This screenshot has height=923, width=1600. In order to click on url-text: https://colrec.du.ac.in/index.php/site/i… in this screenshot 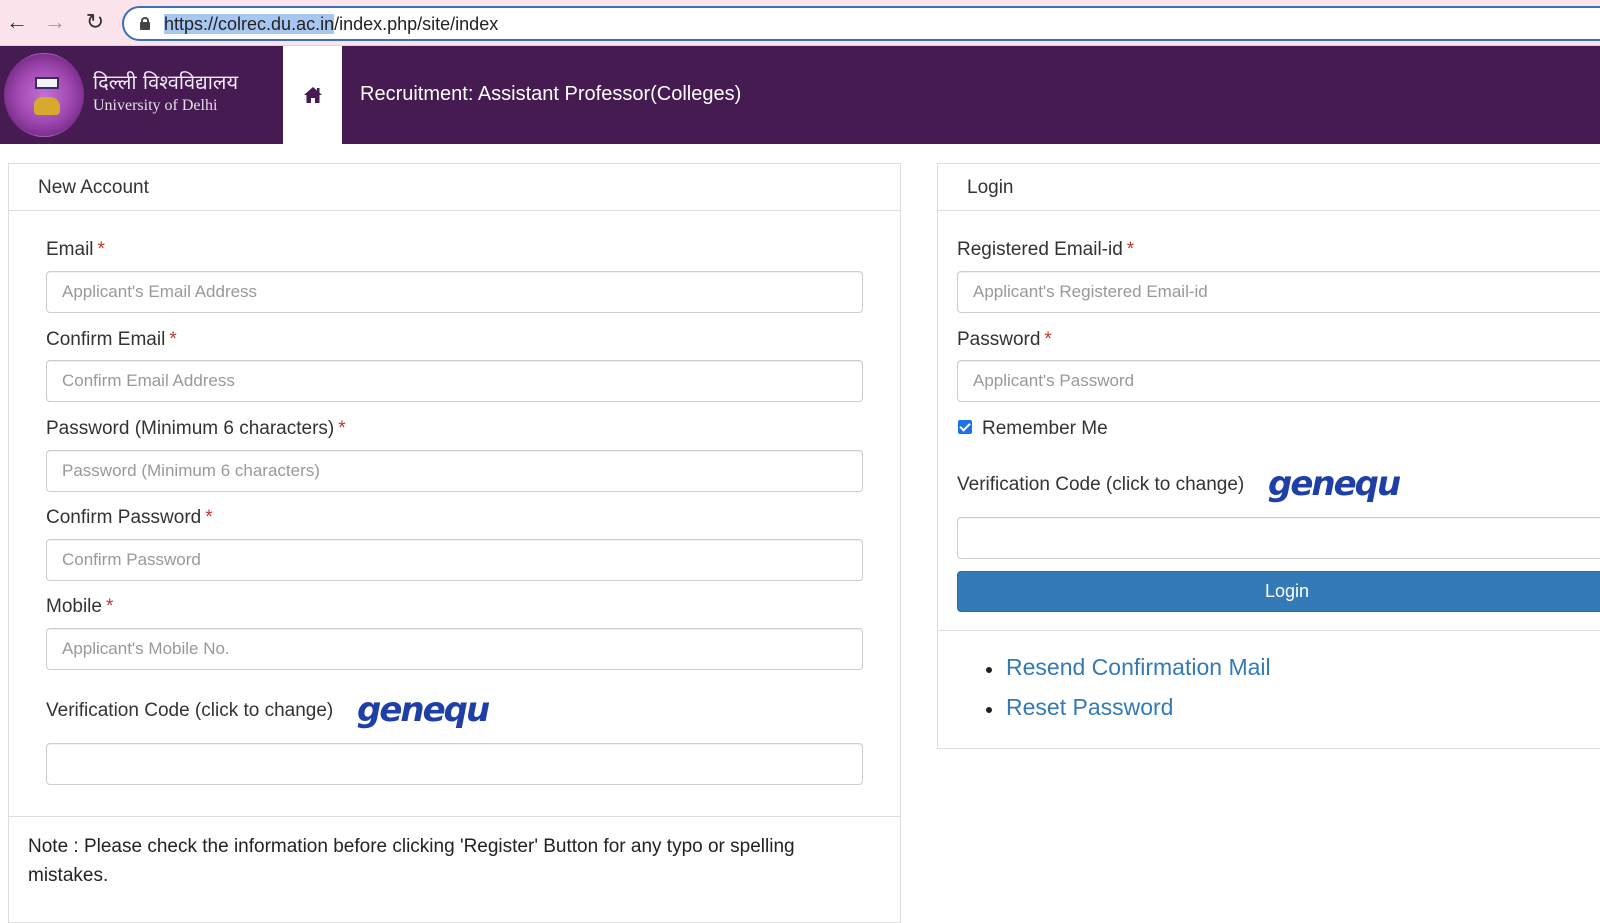, I will do `click(331, 24)`.